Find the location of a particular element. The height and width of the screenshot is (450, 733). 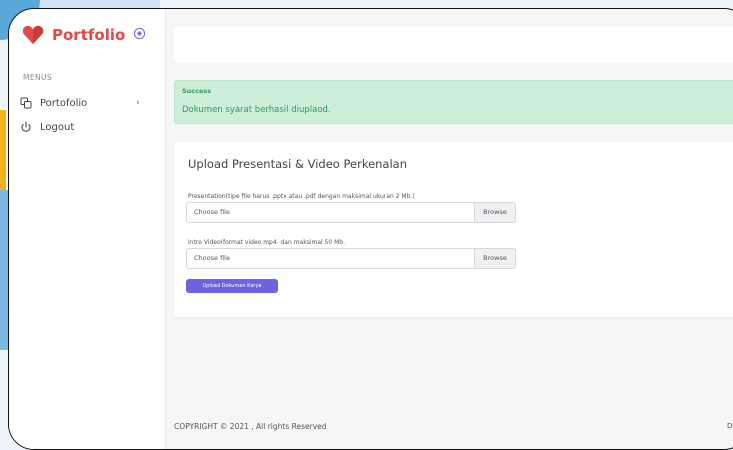

brand-name: Portfolio is located at coordinates (89, 35).